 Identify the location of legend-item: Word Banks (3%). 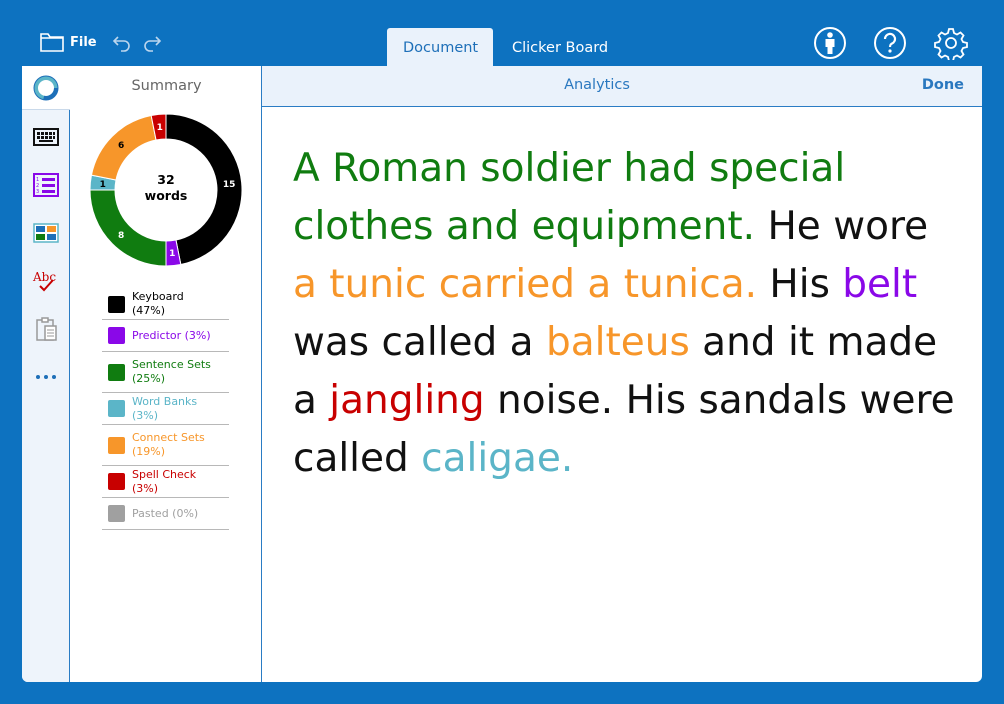
(165, 409).